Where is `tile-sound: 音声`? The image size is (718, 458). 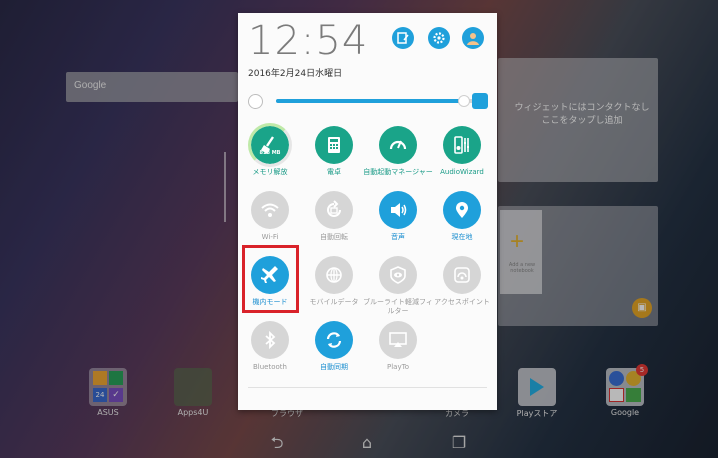 tile-sound: 音声 is located at coordinates (400, 221).